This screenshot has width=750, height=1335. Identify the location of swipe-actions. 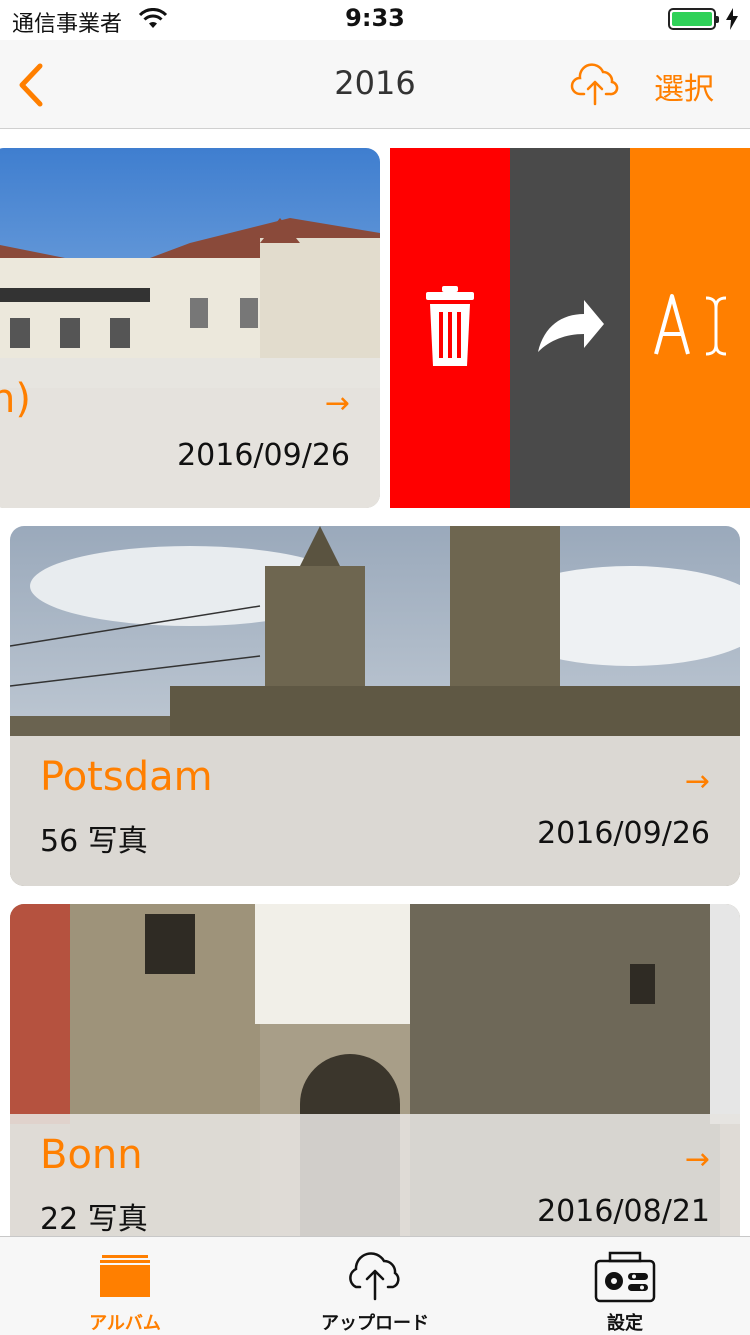
(570, 328).